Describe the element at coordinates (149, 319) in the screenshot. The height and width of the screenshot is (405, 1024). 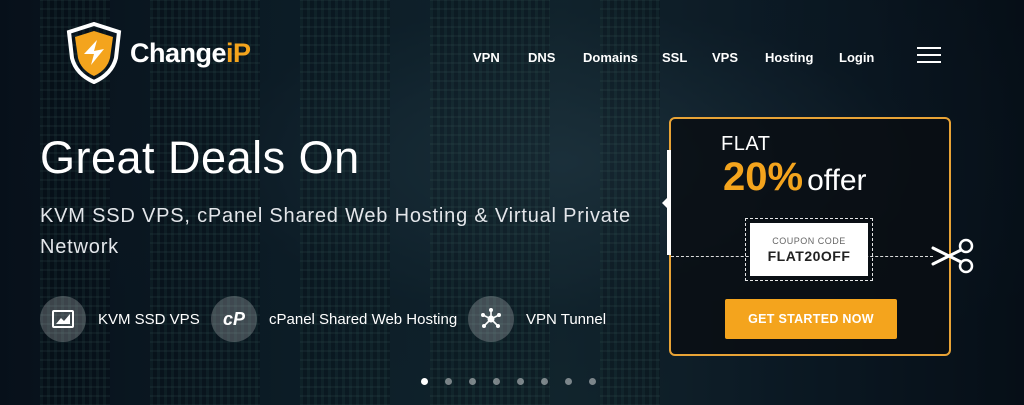
I see `feature-label: KVM SSD VPS` at that location.